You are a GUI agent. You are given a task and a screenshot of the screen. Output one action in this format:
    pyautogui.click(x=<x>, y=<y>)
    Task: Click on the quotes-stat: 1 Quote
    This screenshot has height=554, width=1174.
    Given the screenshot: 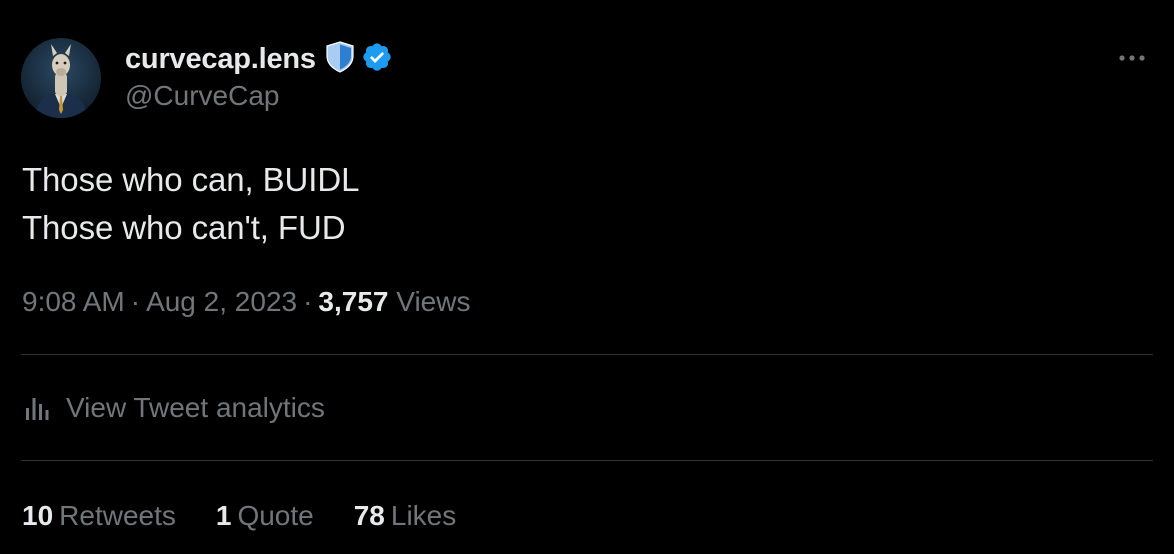 What is the action you would take?
    pyautogui.click(x=265, y=516)
    